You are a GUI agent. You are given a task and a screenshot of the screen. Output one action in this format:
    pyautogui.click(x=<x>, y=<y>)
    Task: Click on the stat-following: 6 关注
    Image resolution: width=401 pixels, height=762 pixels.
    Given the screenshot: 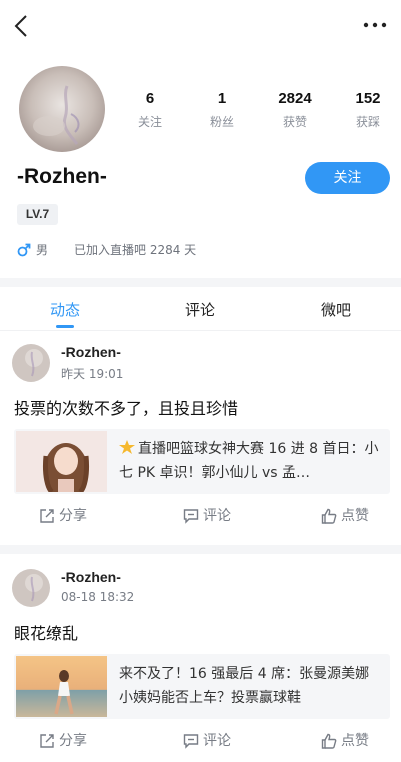 What is the action you would take?
    pyautogui.click(x=150, y=110)
    